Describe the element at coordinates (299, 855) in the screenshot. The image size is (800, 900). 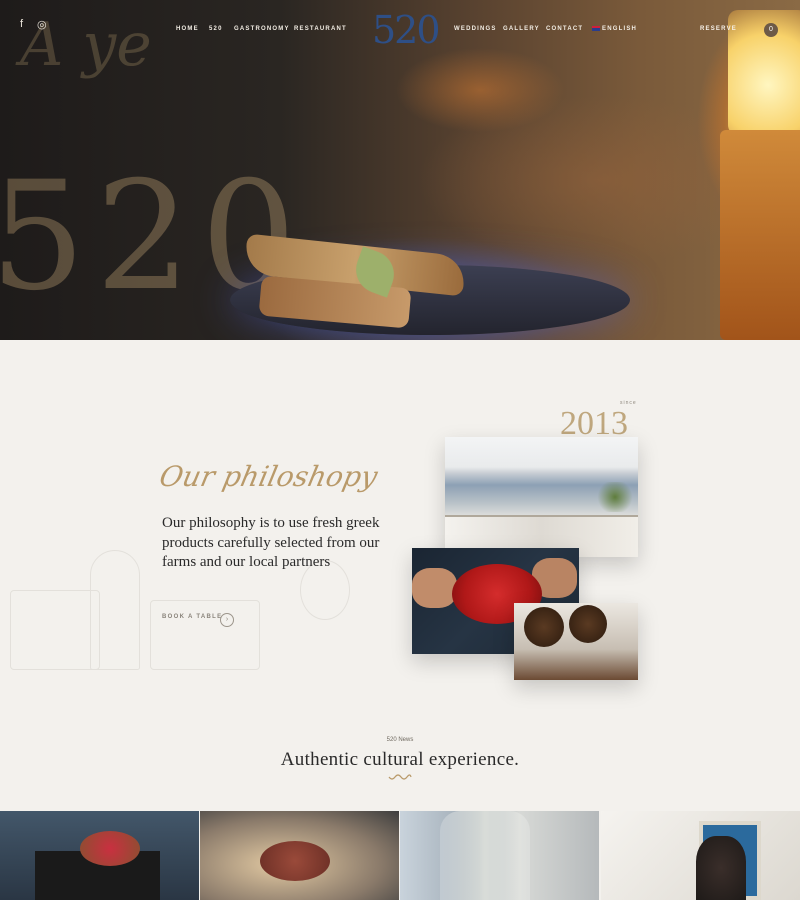
I see `news-image-octopus` at that location.